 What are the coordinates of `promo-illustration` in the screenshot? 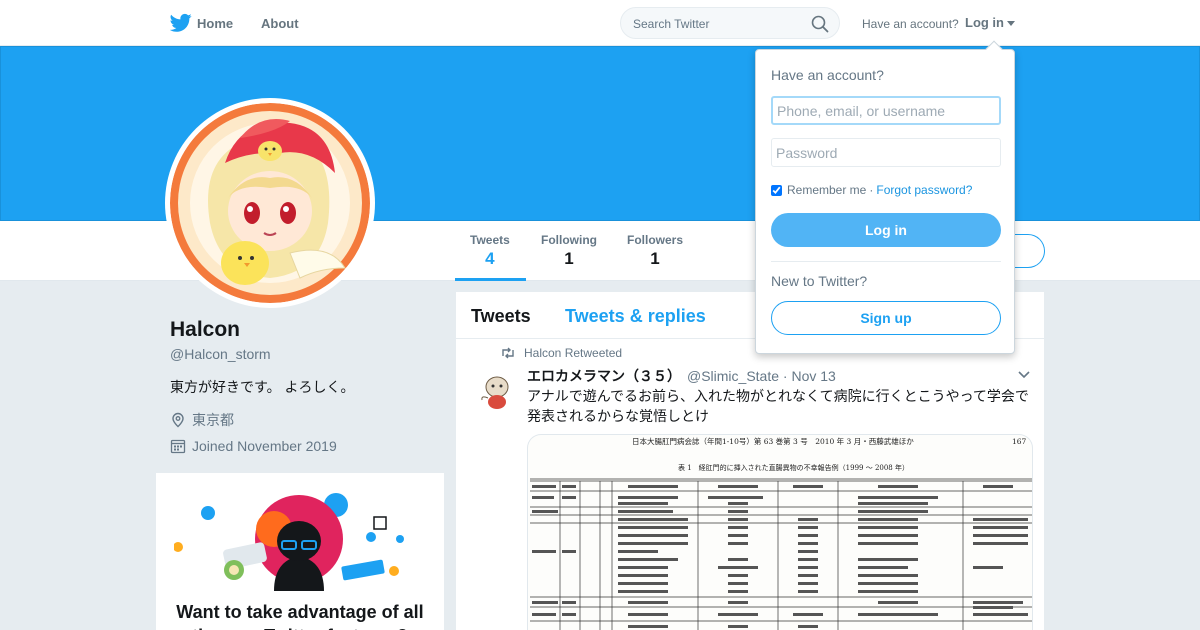 It's located at (289, 542).